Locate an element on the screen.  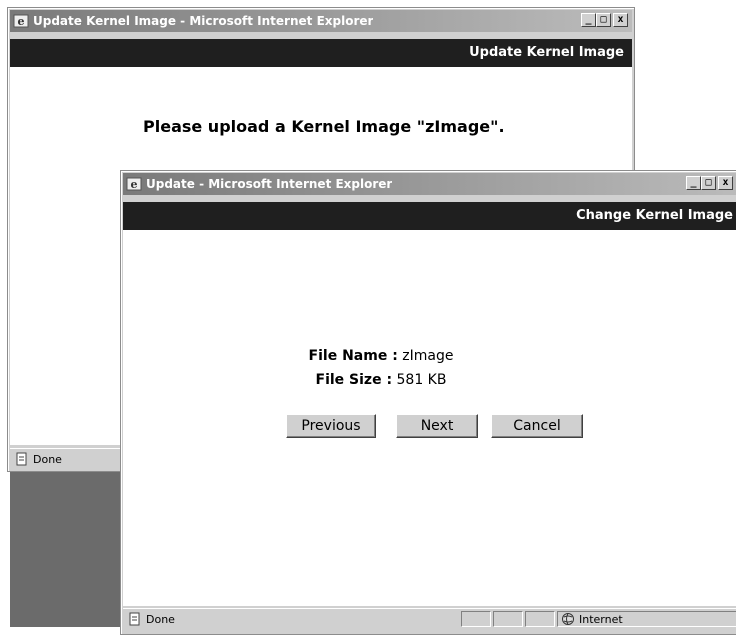
back-window-controls: _ □ x is located at coordinates (604, 20).